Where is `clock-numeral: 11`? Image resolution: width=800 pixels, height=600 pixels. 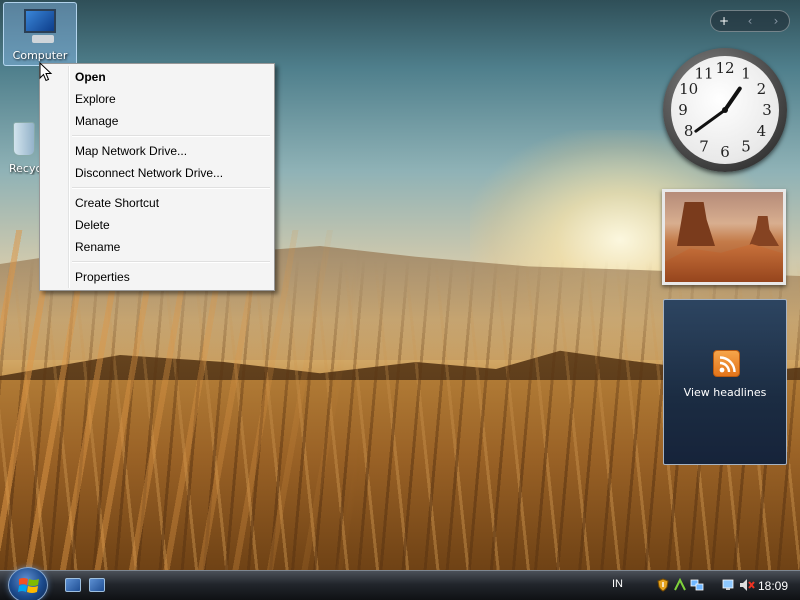 clock-numeral: 11 is located at coordinates (703, 74).